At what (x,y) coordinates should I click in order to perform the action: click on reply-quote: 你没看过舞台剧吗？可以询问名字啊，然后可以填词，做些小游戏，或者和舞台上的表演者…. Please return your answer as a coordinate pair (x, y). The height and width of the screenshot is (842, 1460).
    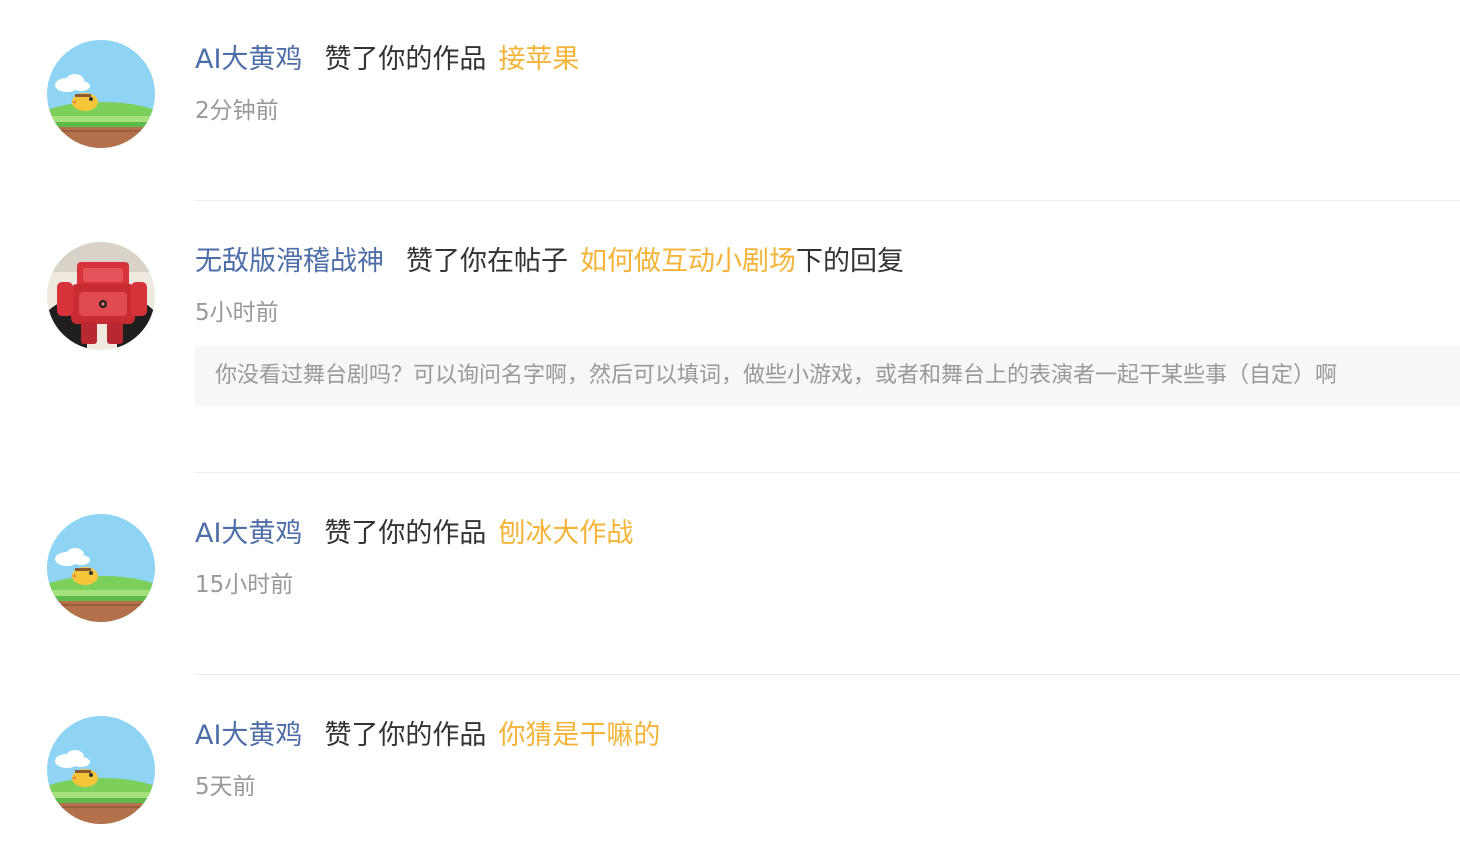
    Looking at the image, I should click on (827, 376).